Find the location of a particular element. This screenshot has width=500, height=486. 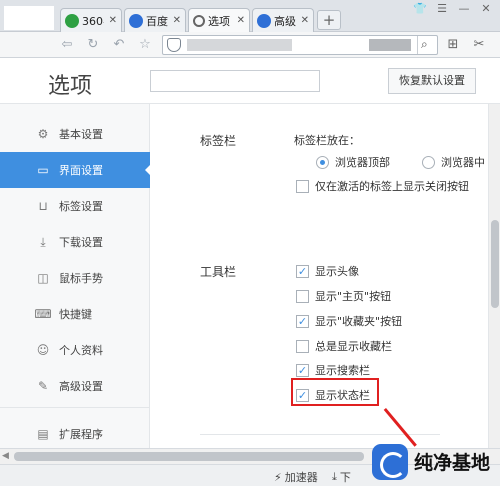

section-tabbar-label: 标签栏 is located at coordinates (218, 141).